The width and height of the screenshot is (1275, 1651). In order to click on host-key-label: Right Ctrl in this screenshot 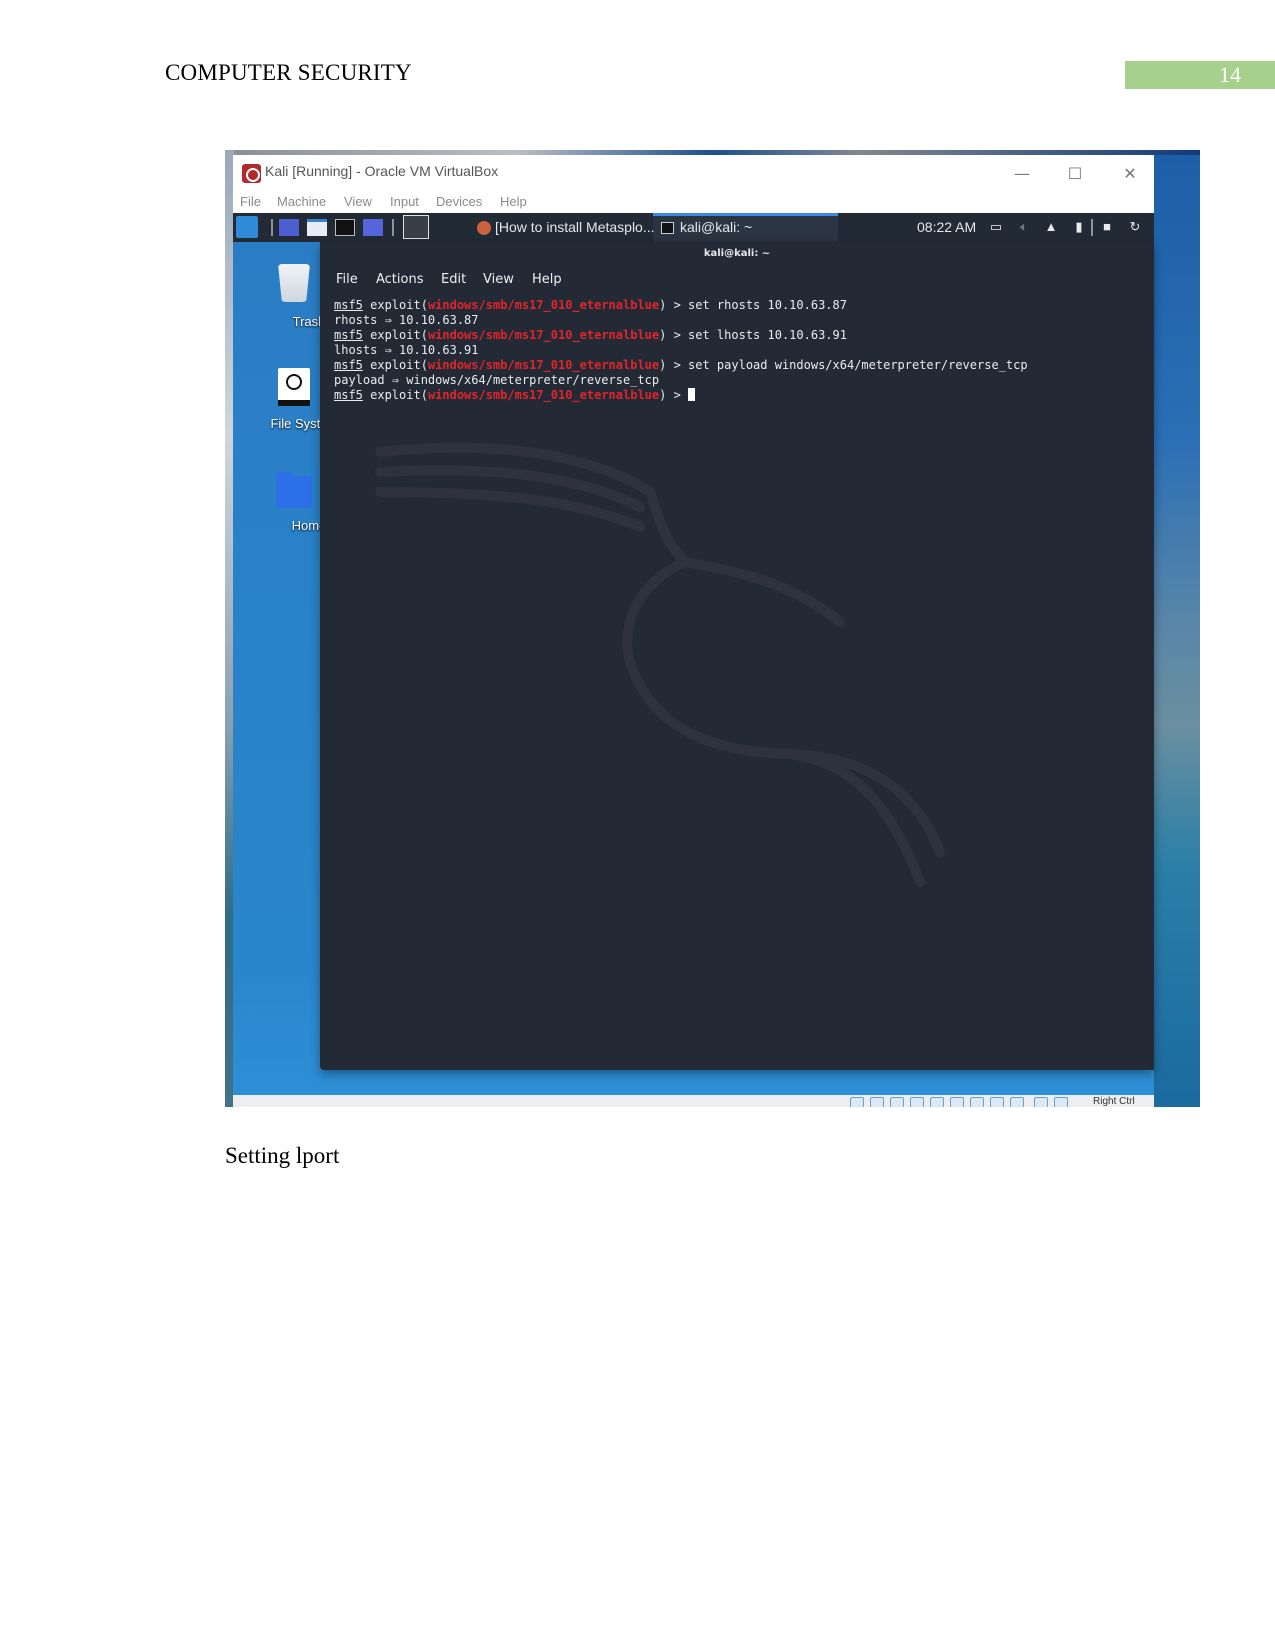, I will do `click(1114, 1101)`.